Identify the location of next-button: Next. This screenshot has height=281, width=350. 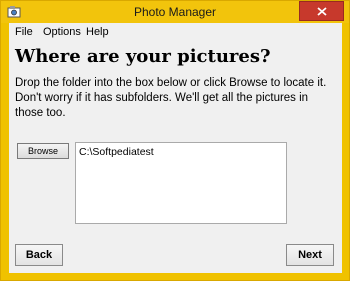
(310, 255).